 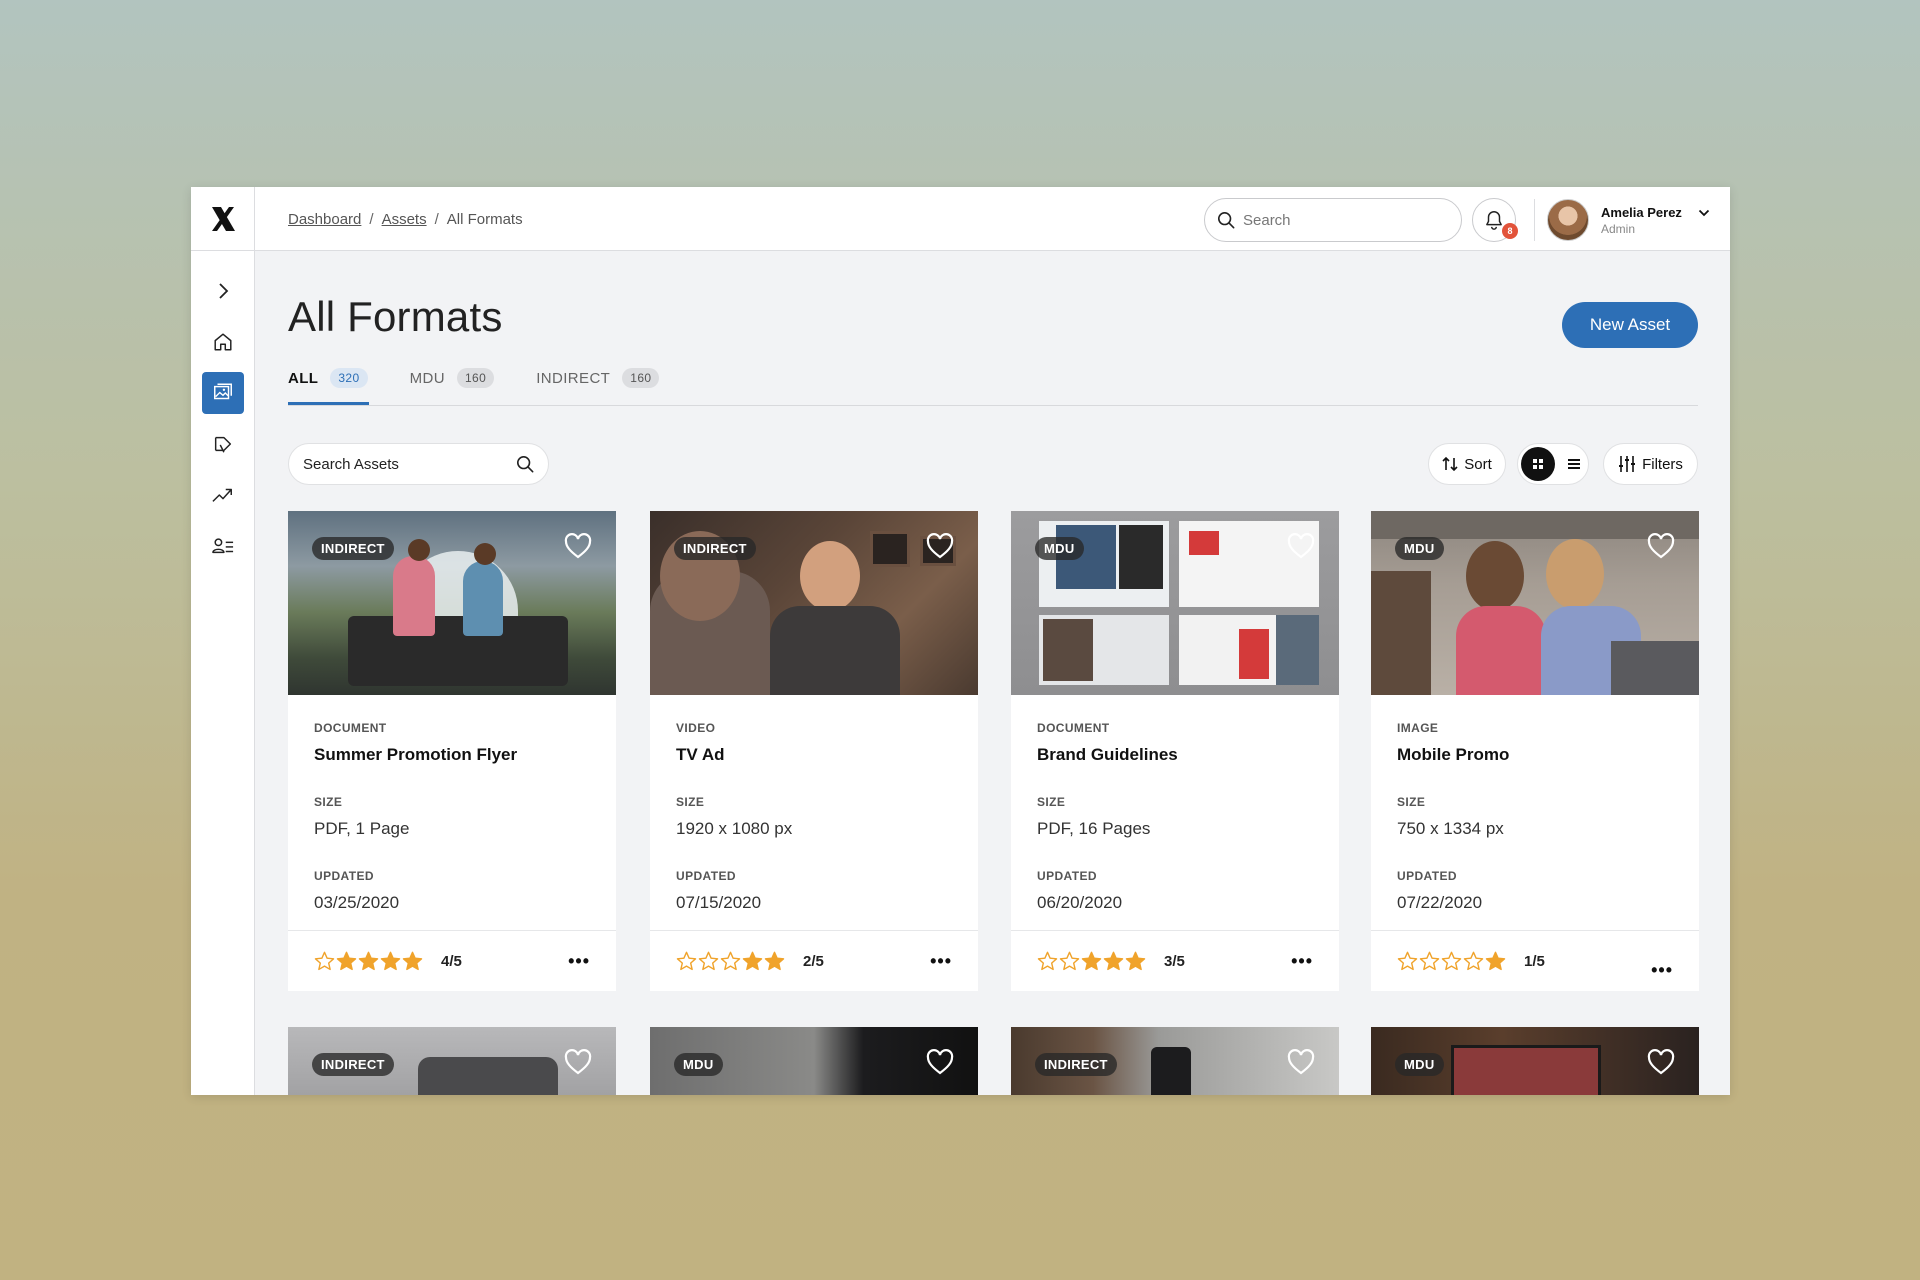 What do you see at coordinates (427, 378) in the screenshot?
I see `tab-mdu-label: MDU` at bounding box center [427, 378].